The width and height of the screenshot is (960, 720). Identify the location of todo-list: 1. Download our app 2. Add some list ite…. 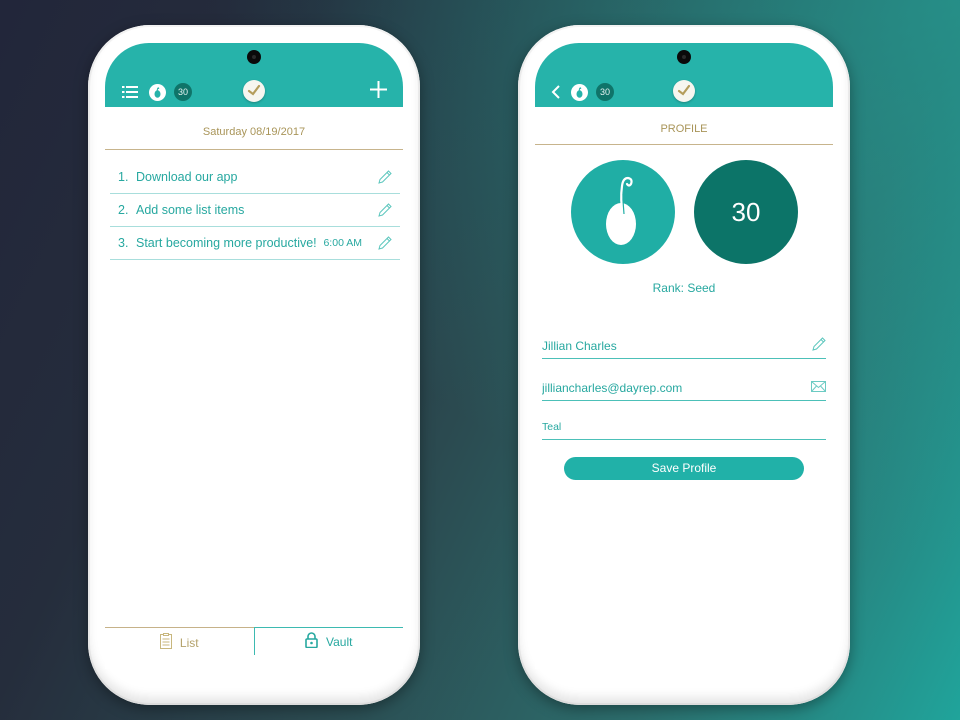
(255, 210).